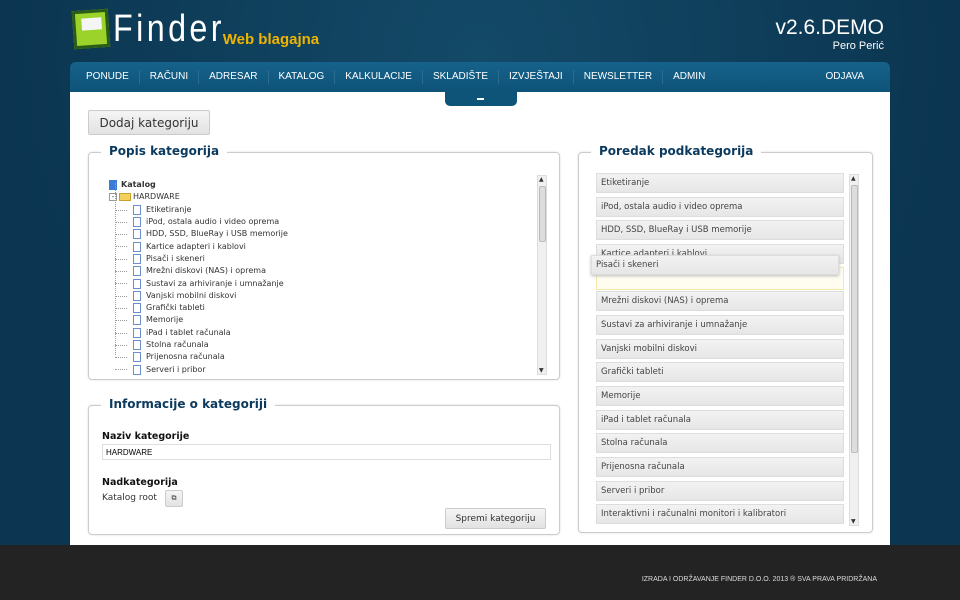  I want to click on subcategory-item: Etiketiranje, so click(720, 183).